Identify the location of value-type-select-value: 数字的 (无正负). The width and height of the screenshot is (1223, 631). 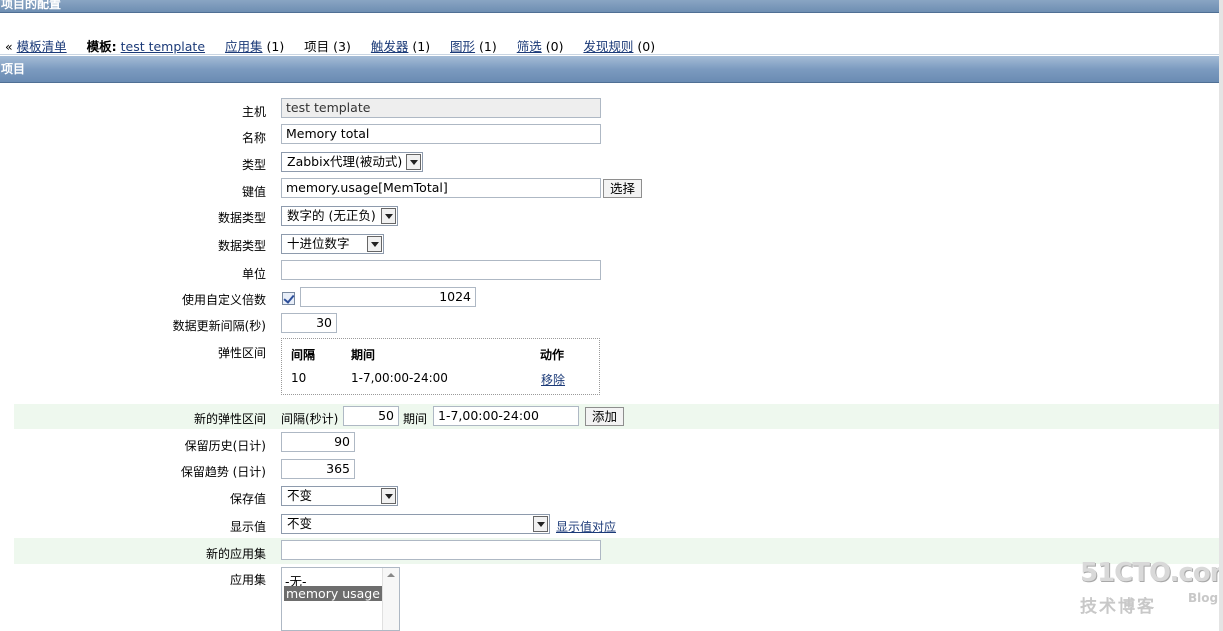
(331, 215).